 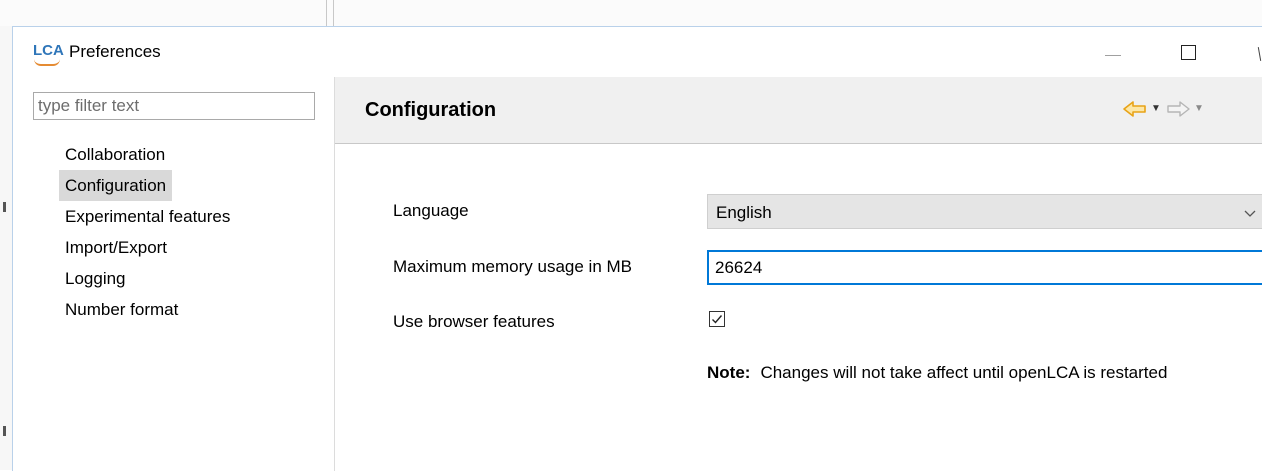 I want to click on close-button, so click(x=1257, y=52).